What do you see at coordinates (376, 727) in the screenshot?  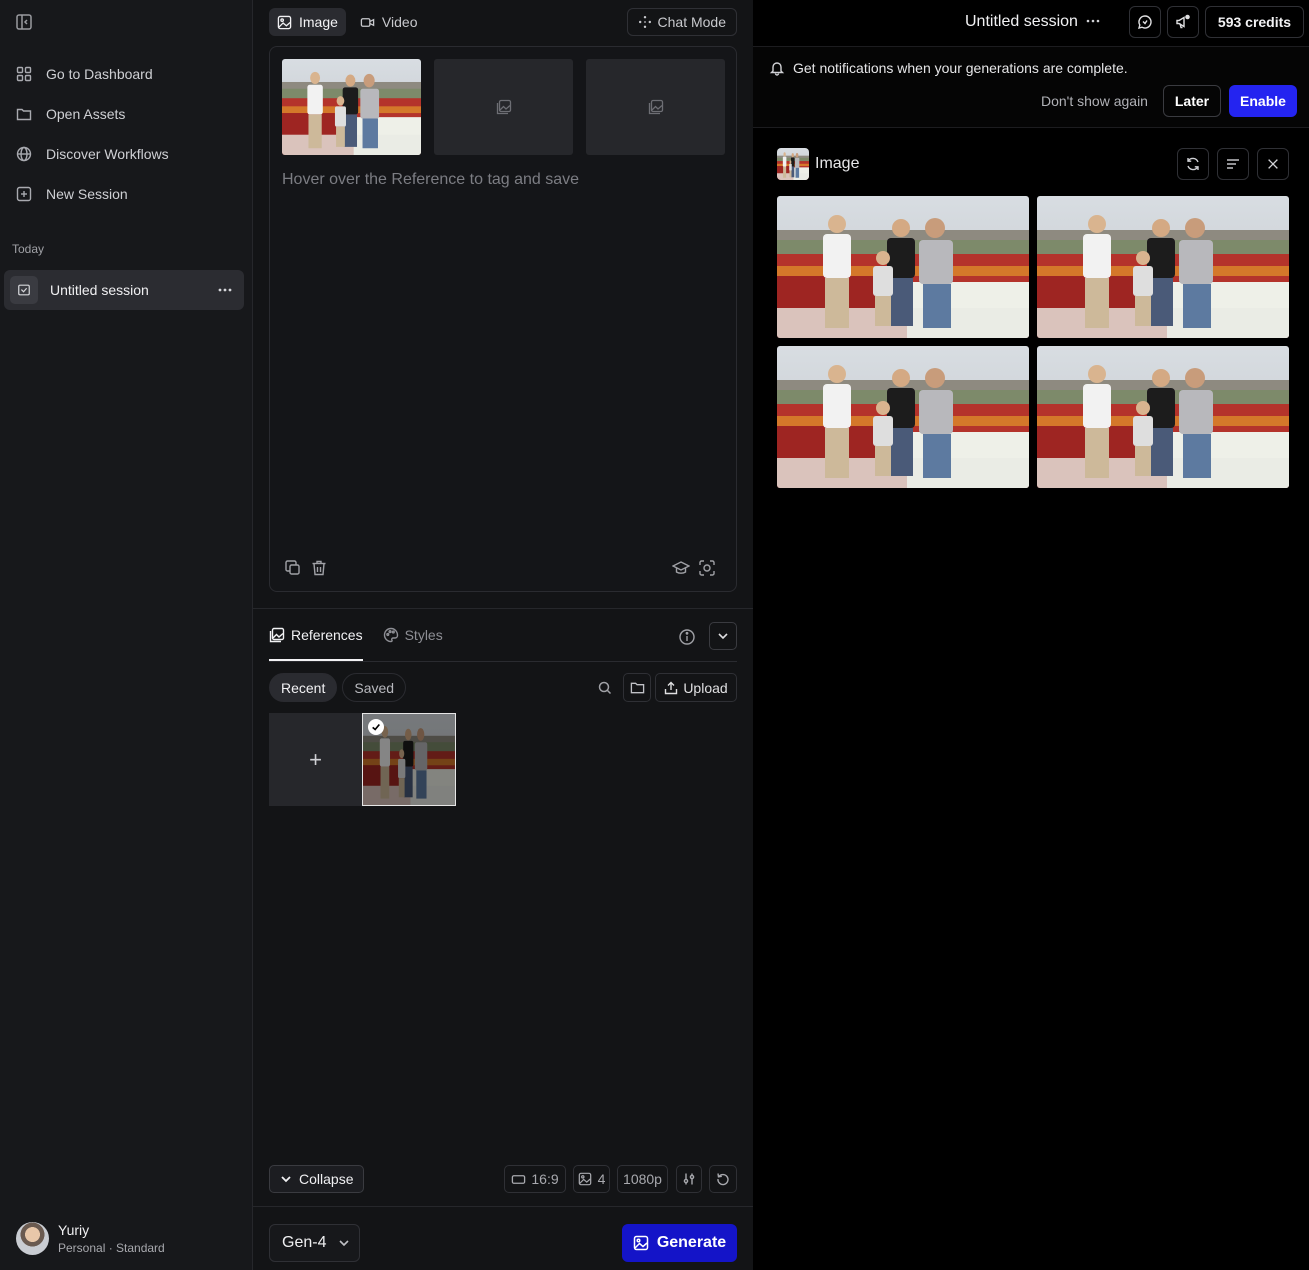 I see `check-icon` at bounding box center [376, 727].